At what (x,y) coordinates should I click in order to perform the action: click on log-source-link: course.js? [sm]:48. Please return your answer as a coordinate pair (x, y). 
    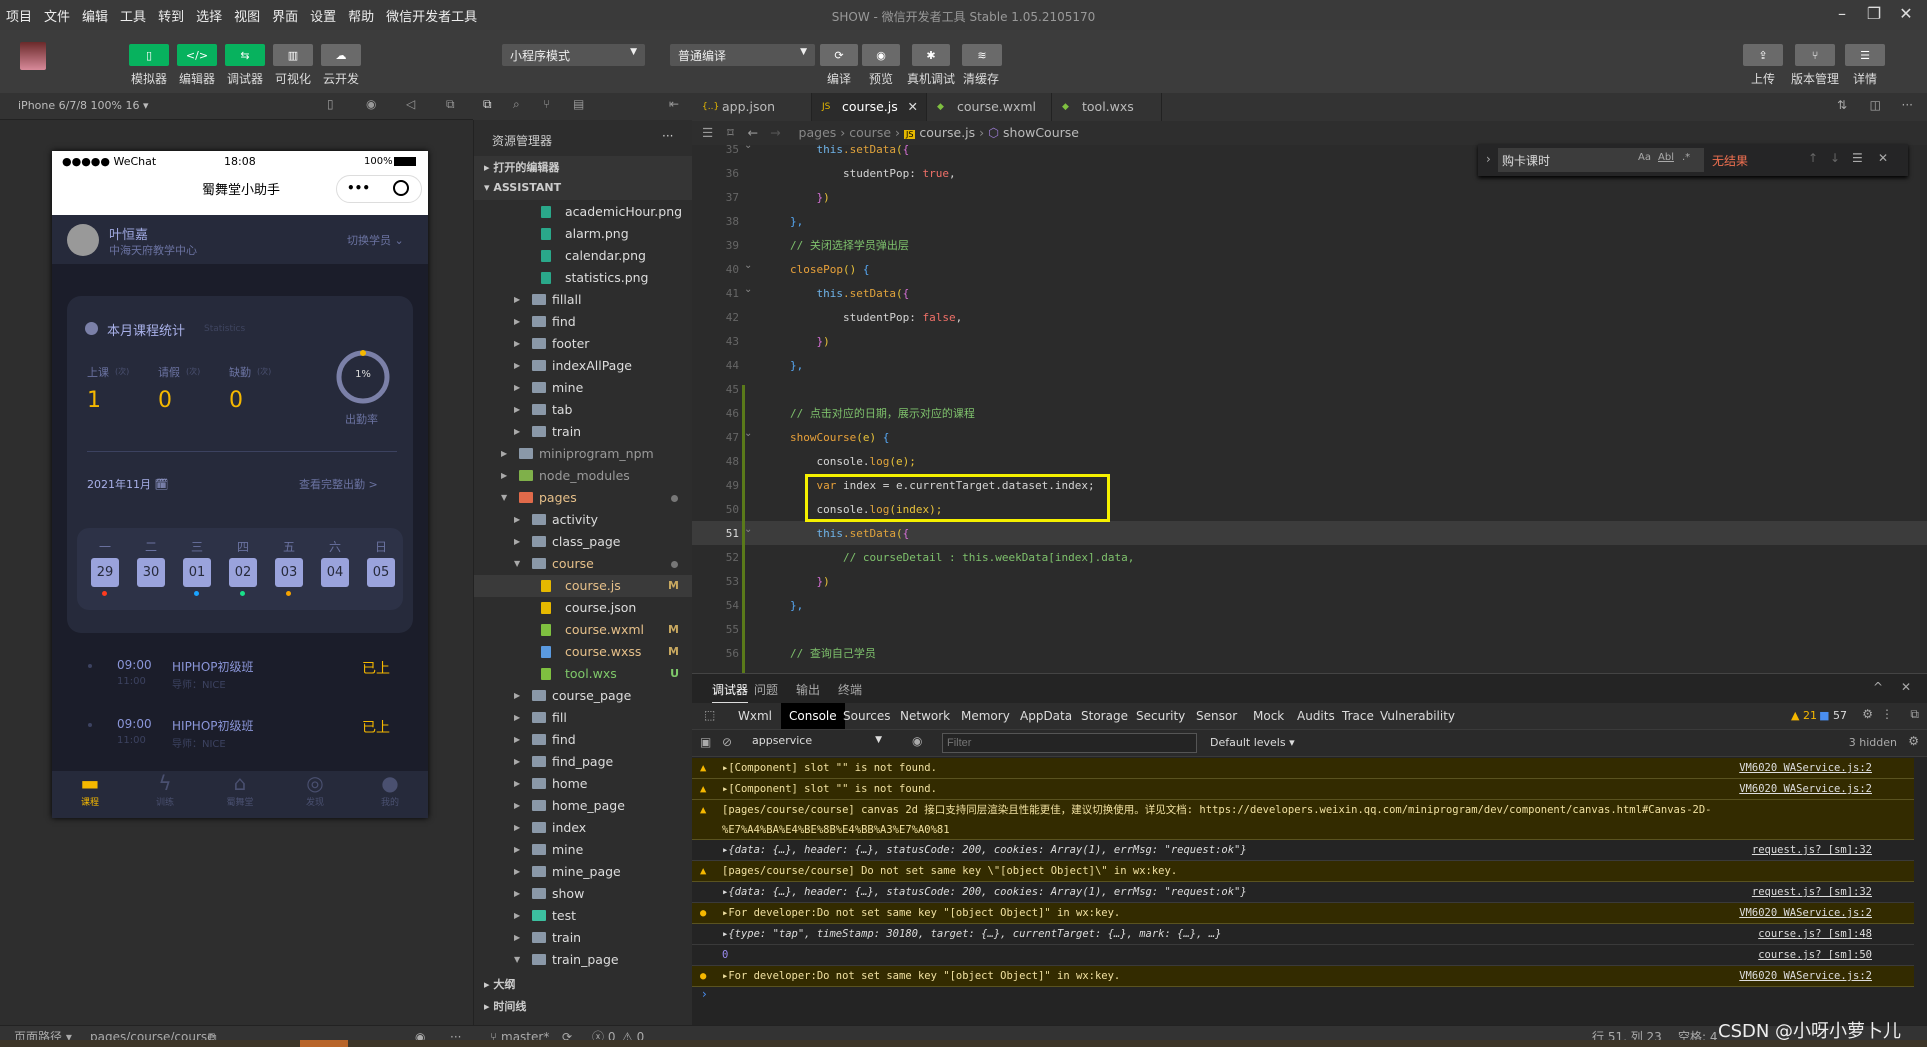
    Looking at the image, I should click on (1815, 934).